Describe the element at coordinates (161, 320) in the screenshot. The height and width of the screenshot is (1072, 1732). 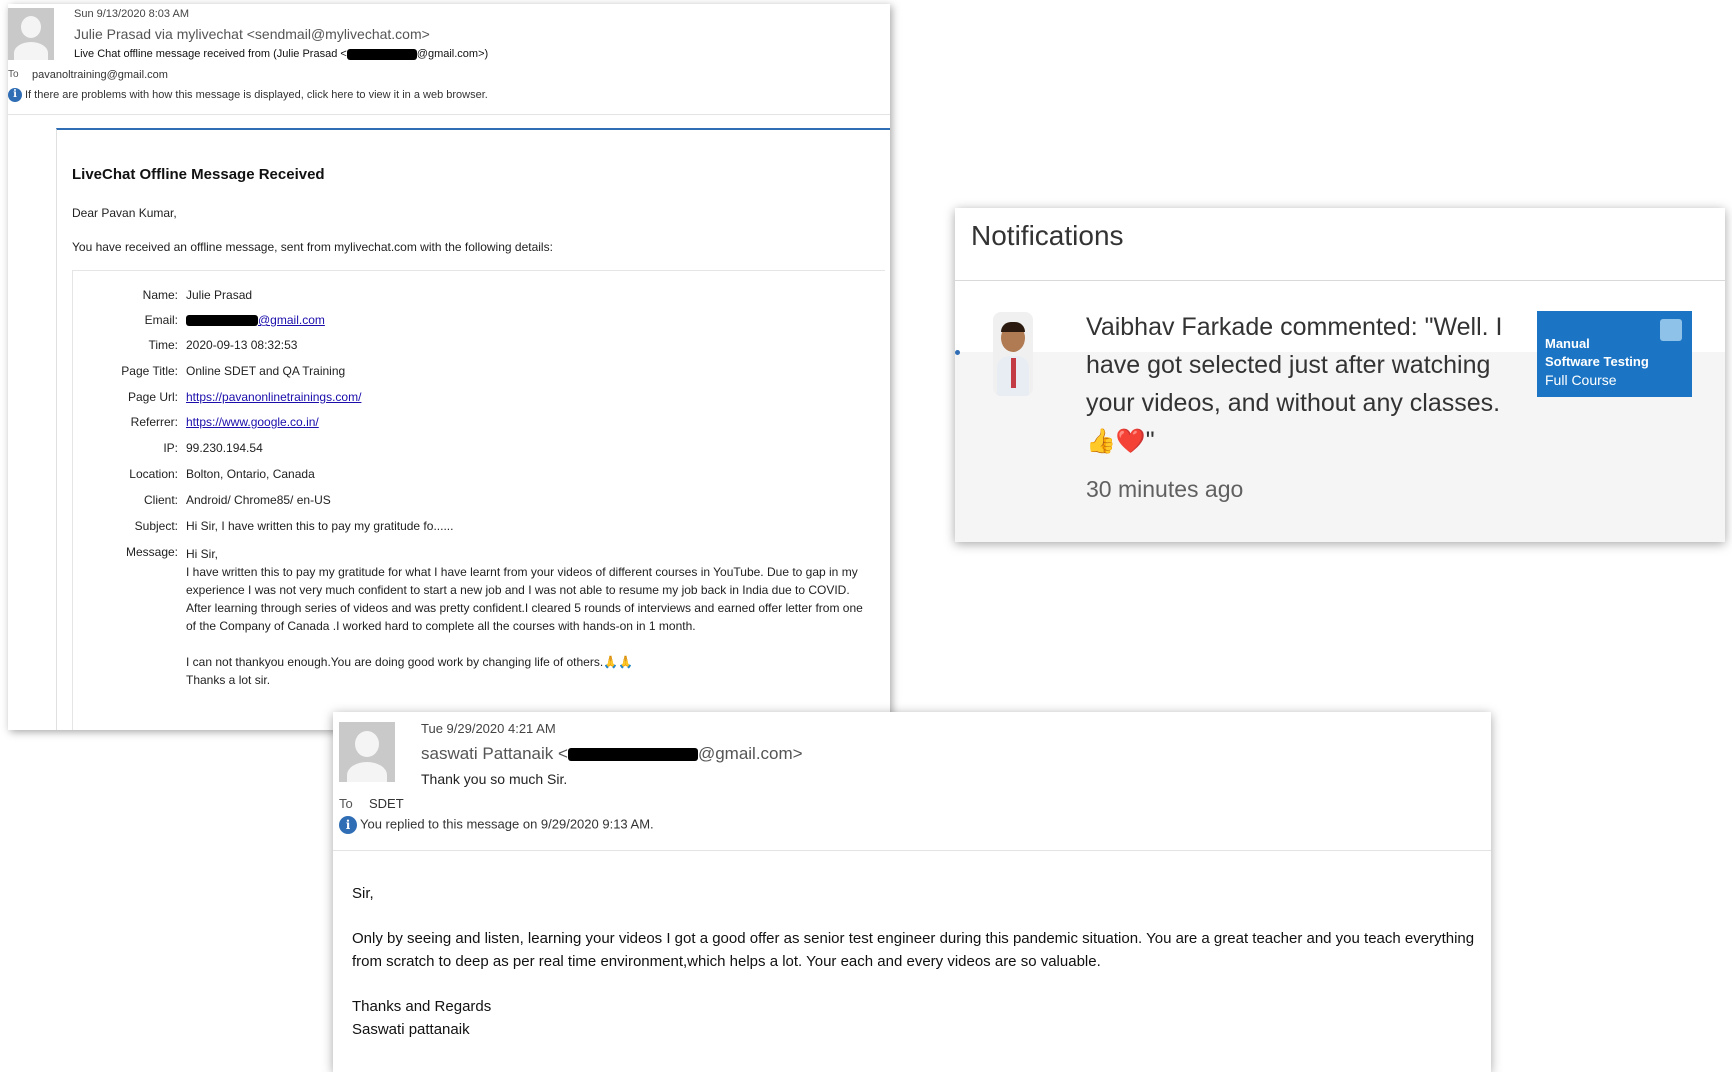
I see `detail-label: Email:` at that location.